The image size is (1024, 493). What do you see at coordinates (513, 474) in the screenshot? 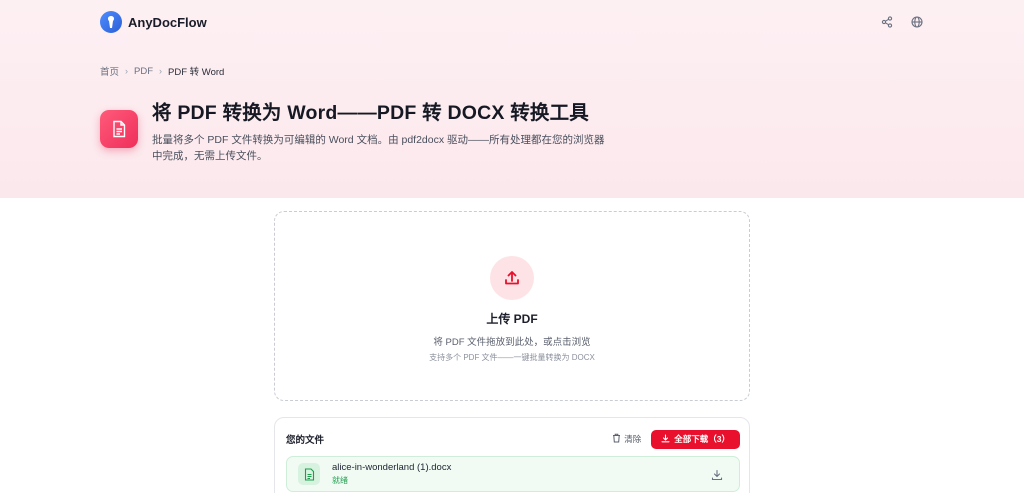
I see `file-row: alice-in-wonderland (1).docx 就绪` at bounding box center [513, 474].